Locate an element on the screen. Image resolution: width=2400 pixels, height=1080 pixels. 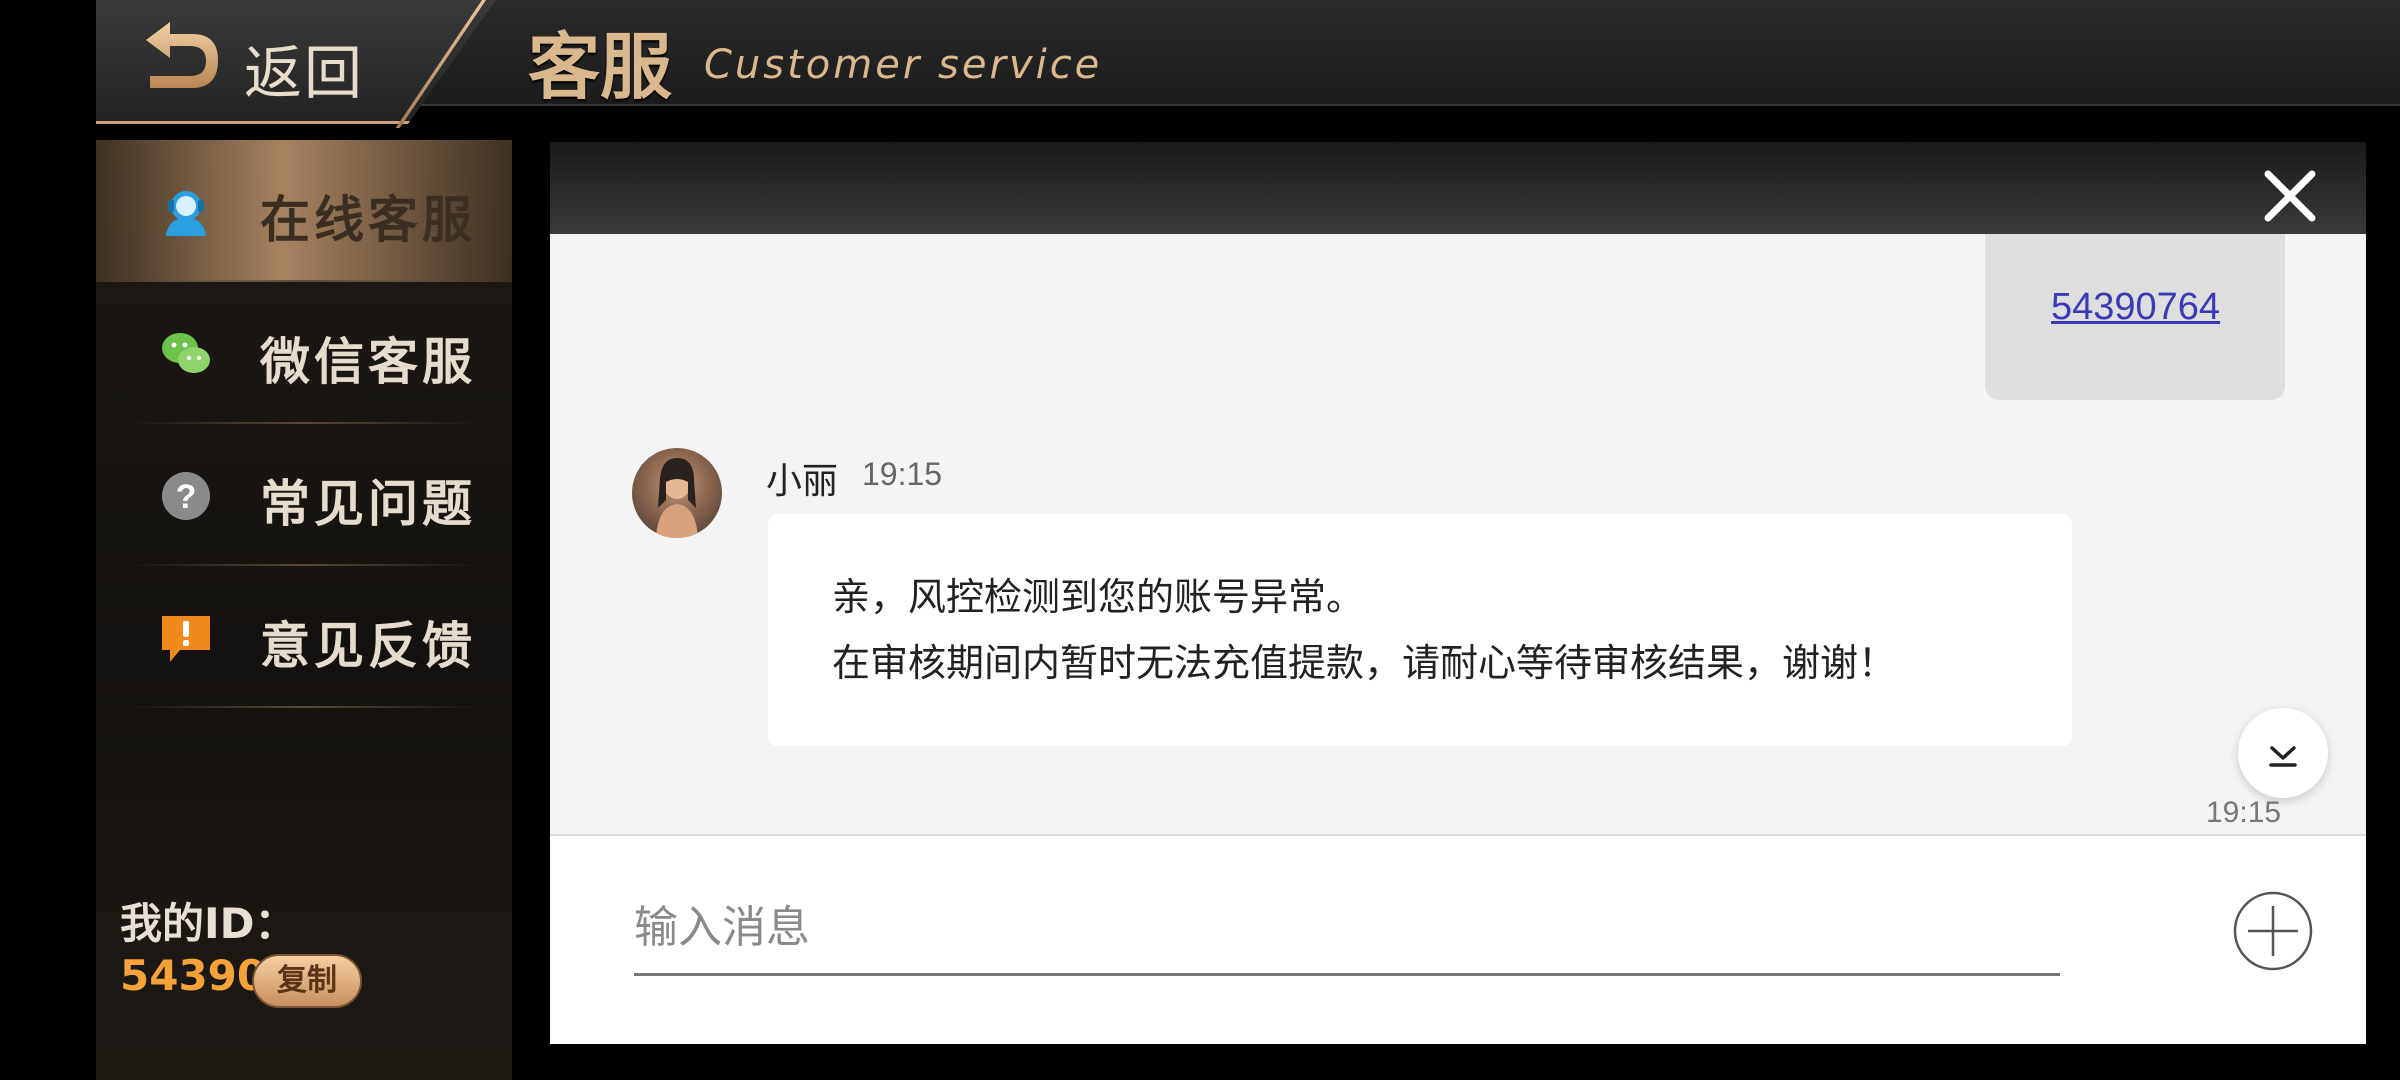
wechat-icon is located at coordinates (186, 353).